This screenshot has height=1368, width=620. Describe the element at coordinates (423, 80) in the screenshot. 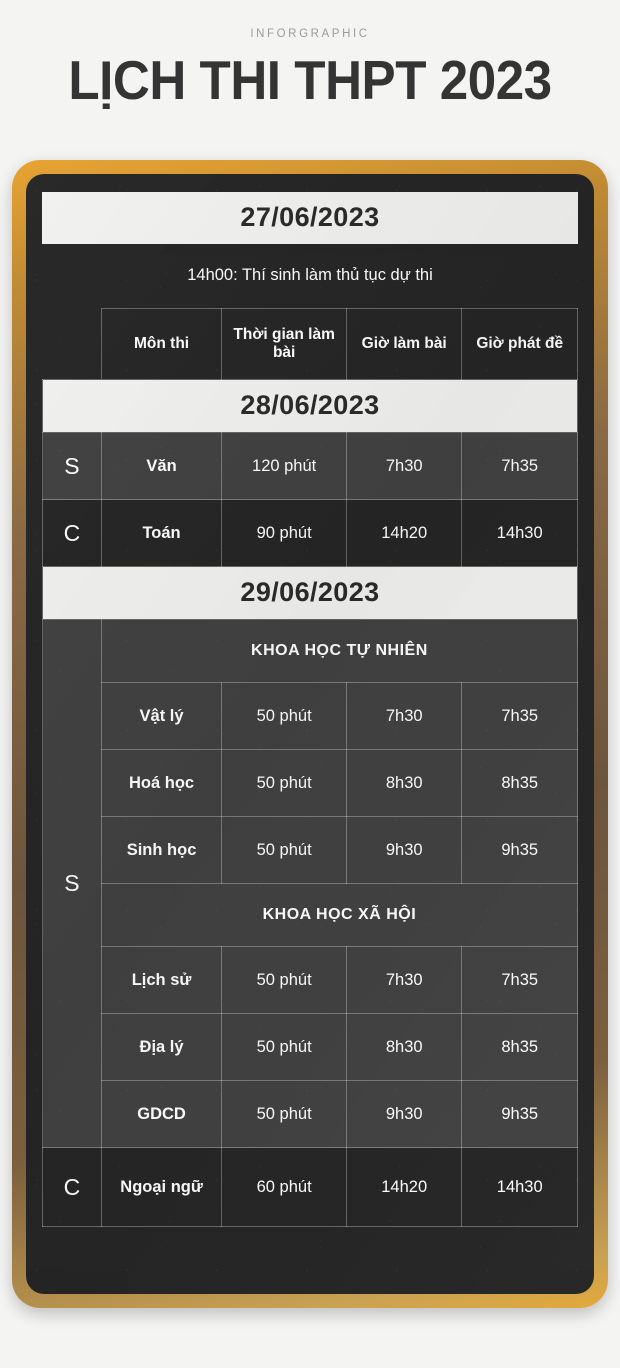

I see `page-title-bold: THPT 2023` at that location.